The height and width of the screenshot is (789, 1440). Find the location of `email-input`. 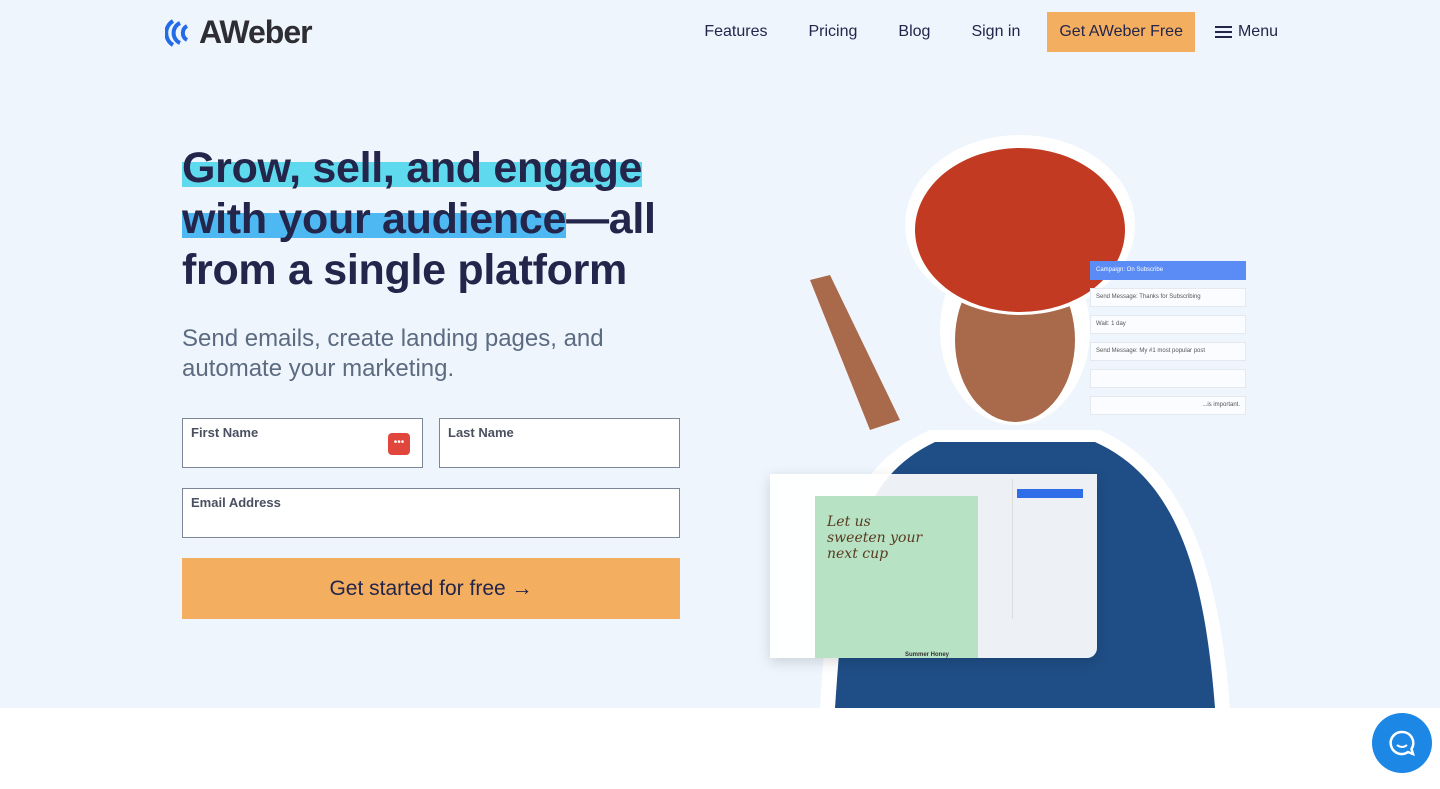

email-input is located at coordinates (402, 525).